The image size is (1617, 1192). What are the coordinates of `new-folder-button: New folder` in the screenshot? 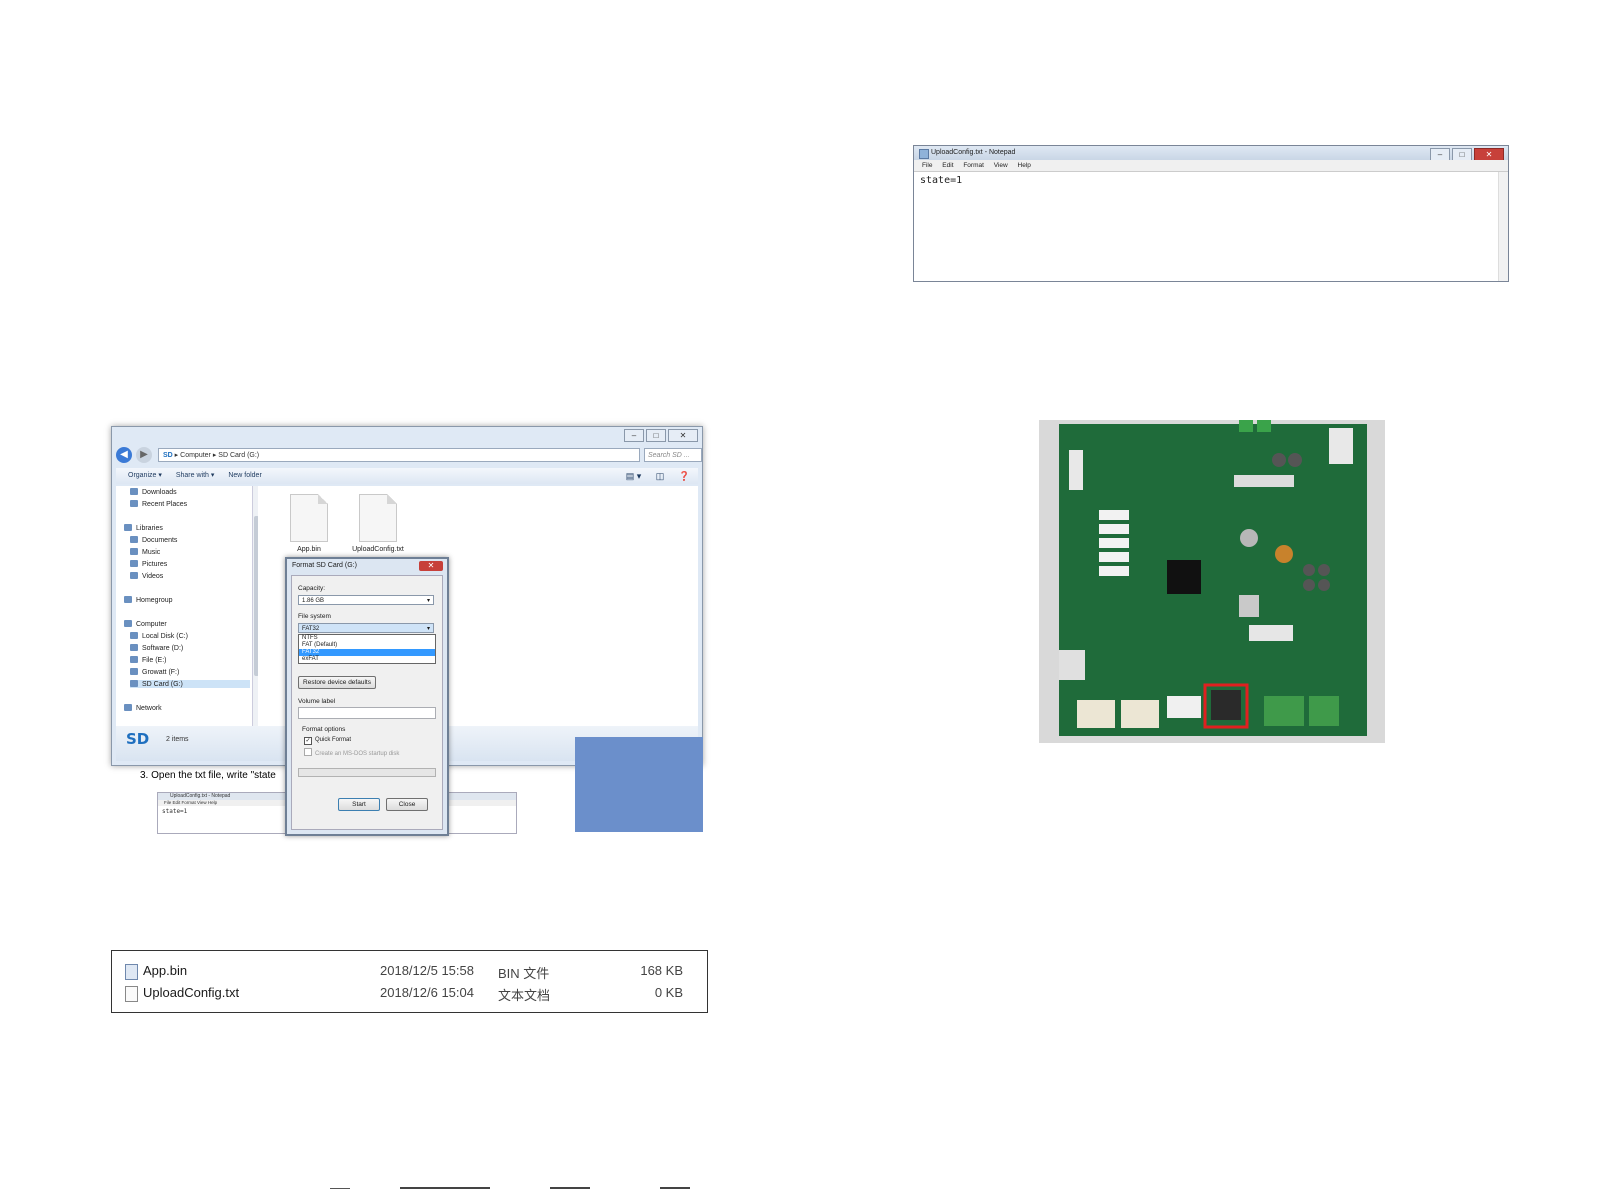 It's located at (244, 475).